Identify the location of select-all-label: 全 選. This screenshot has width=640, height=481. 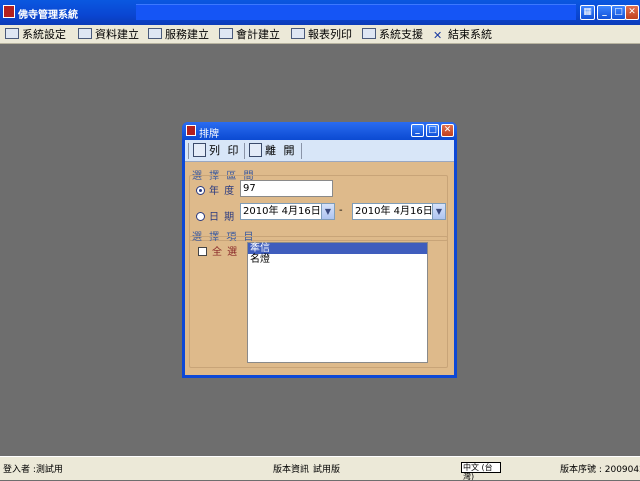
(225, 252).